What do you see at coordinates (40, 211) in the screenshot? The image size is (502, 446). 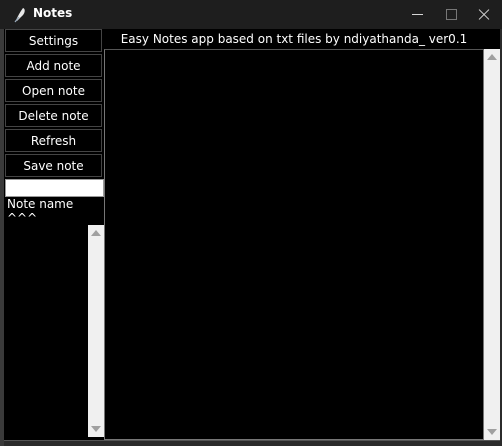 I see `note-name-label: Note name ^^^` at bounding box center [40, 211].